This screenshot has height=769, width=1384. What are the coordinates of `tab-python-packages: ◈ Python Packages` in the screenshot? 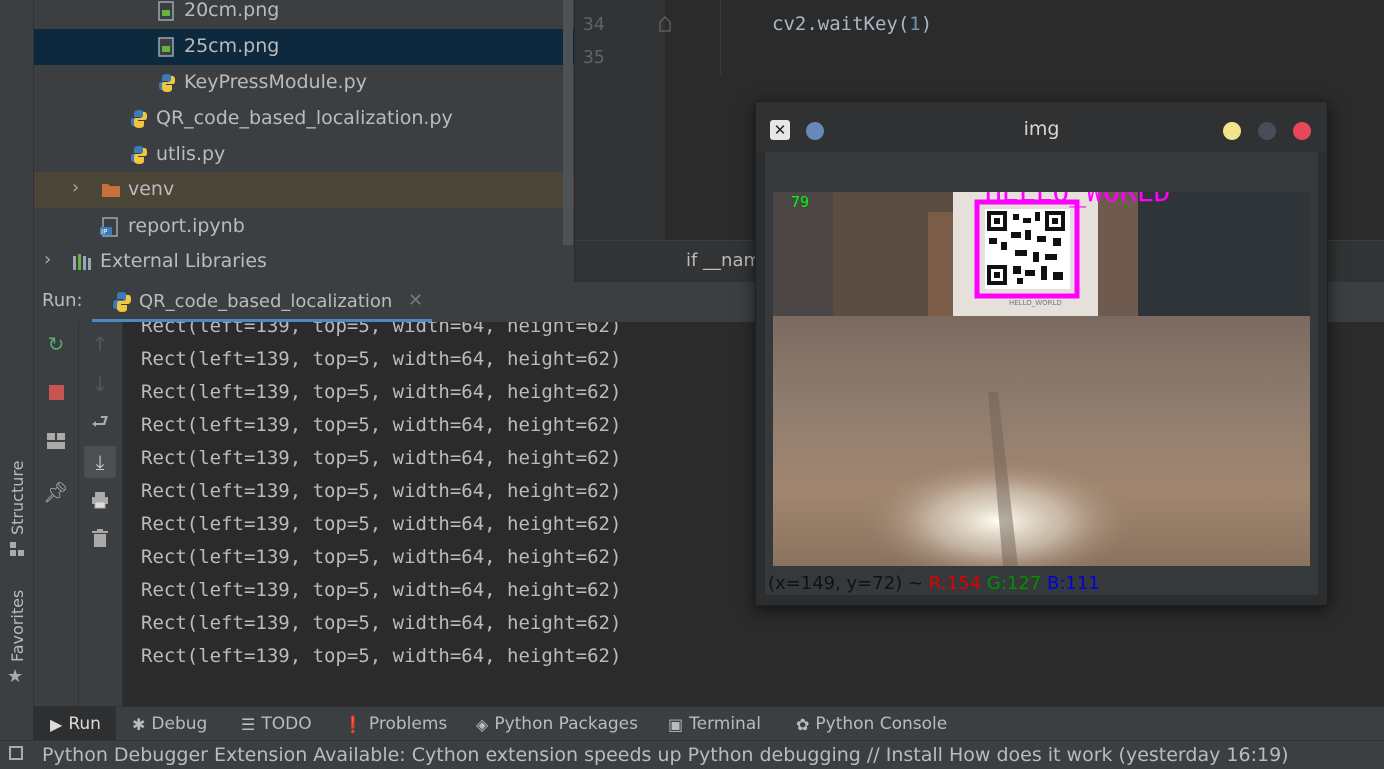 It's located at (557, 724).